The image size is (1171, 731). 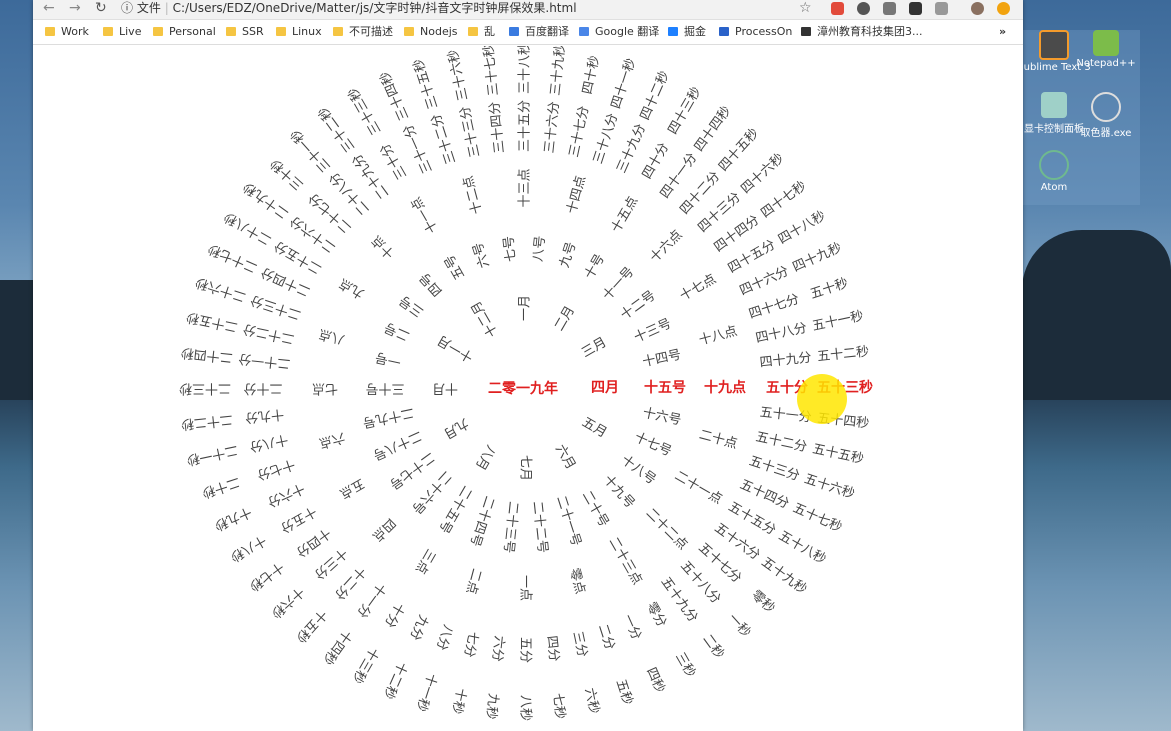 I want to click on clock-month-label: 十二月, so click(x=485, y=318).